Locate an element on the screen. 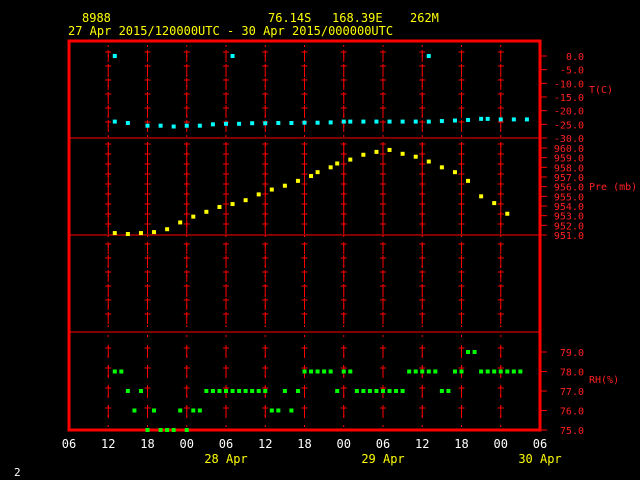 This screenshot has height=480, width=640. x-tick-label: 06 is located at coordinates (69, 444).